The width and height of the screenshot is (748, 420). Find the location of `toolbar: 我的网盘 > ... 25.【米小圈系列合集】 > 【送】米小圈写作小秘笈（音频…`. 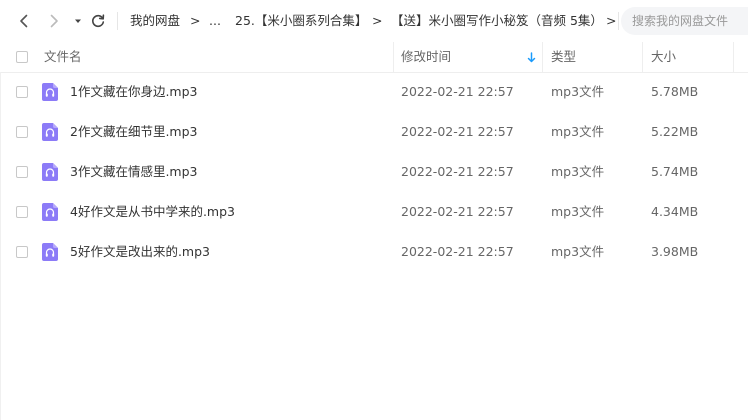

toolbar: 我的网盘 > ... 25.【米小圈系列合集】 > 【送】米小圈写作小秘笈（音频… is located at coordinates (374, 21).